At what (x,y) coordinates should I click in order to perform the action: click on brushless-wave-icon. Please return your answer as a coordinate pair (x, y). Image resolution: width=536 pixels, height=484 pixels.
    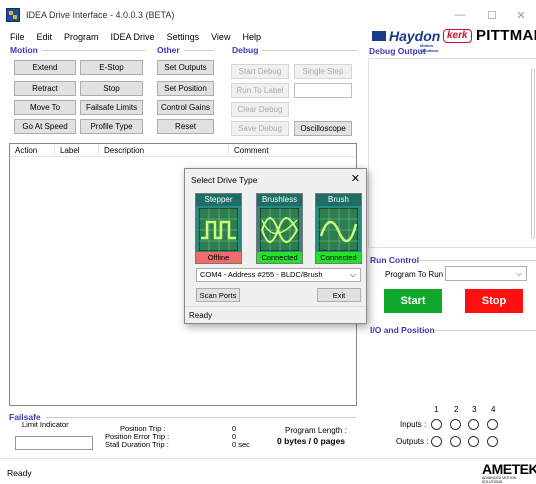
    Looking at the image, I should click on (279, 229).